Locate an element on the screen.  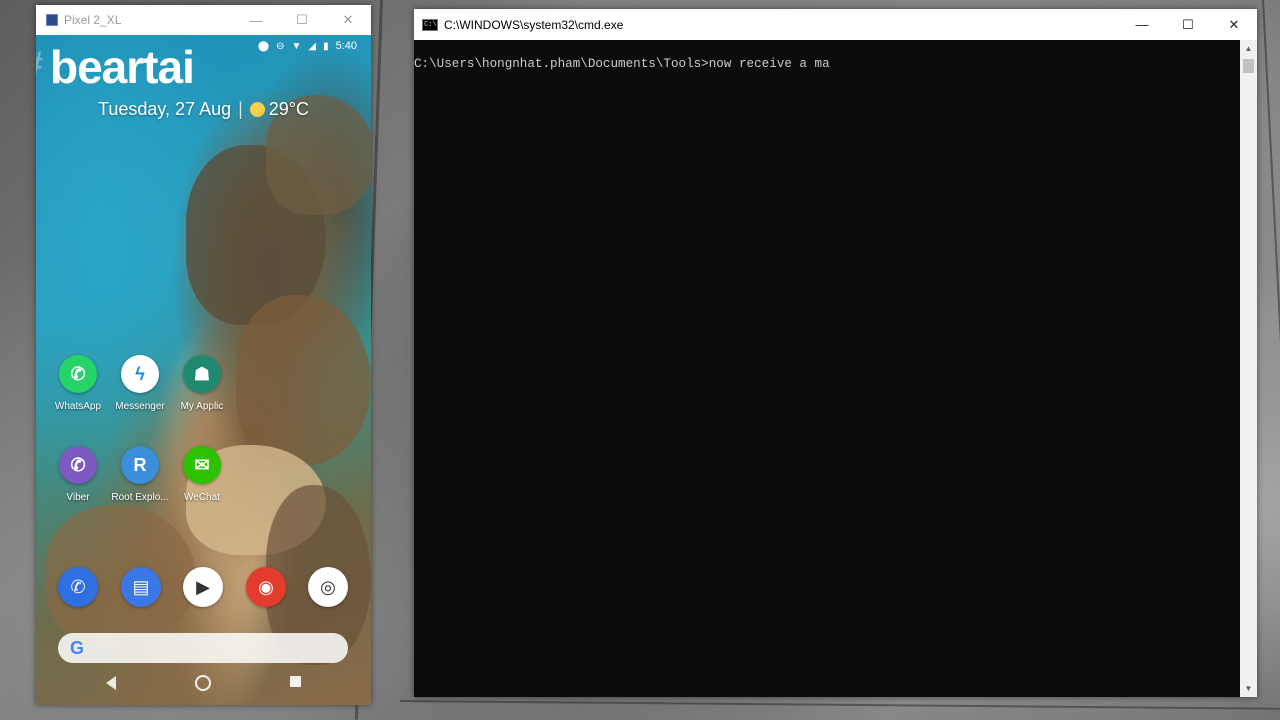
app-label: Messenger is located at coordinates (140, 406).